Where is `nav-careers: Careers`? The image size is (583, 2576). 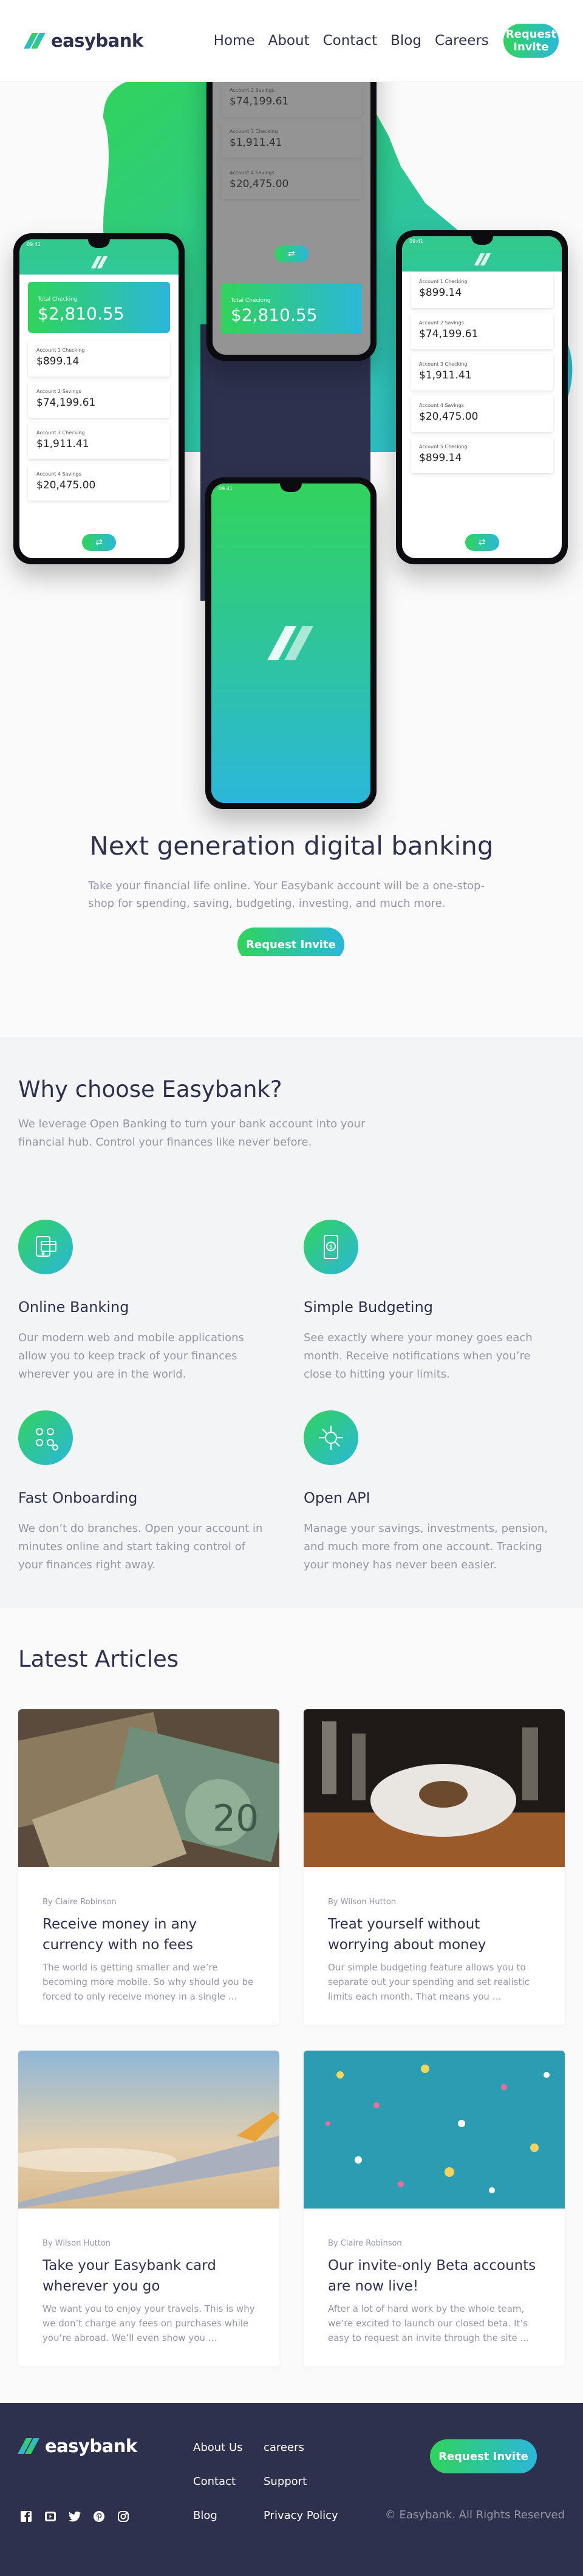 nav-careers: Careers is located at coordinates (462, 41).